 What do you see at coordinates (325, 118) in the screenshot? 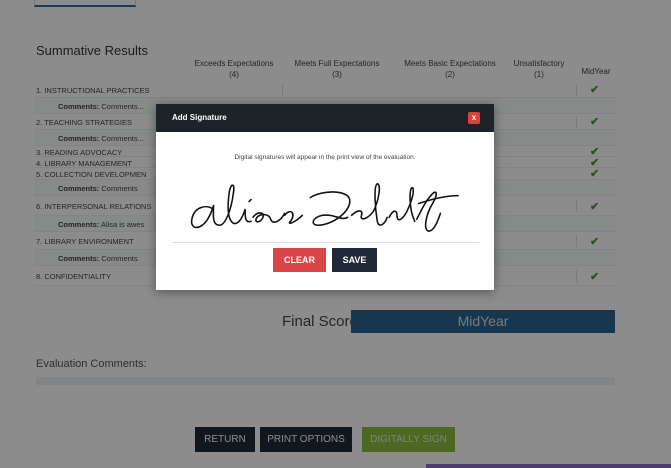
I see `modal-header: Add Signature x` at bounding box center [325, 118].